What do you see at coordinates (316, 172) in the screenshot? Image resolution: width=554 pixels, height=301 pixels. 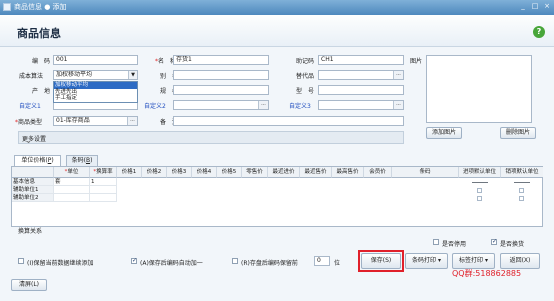 I see `grid-header-last-sale: 最近售价` at bounding box center [316, 172].